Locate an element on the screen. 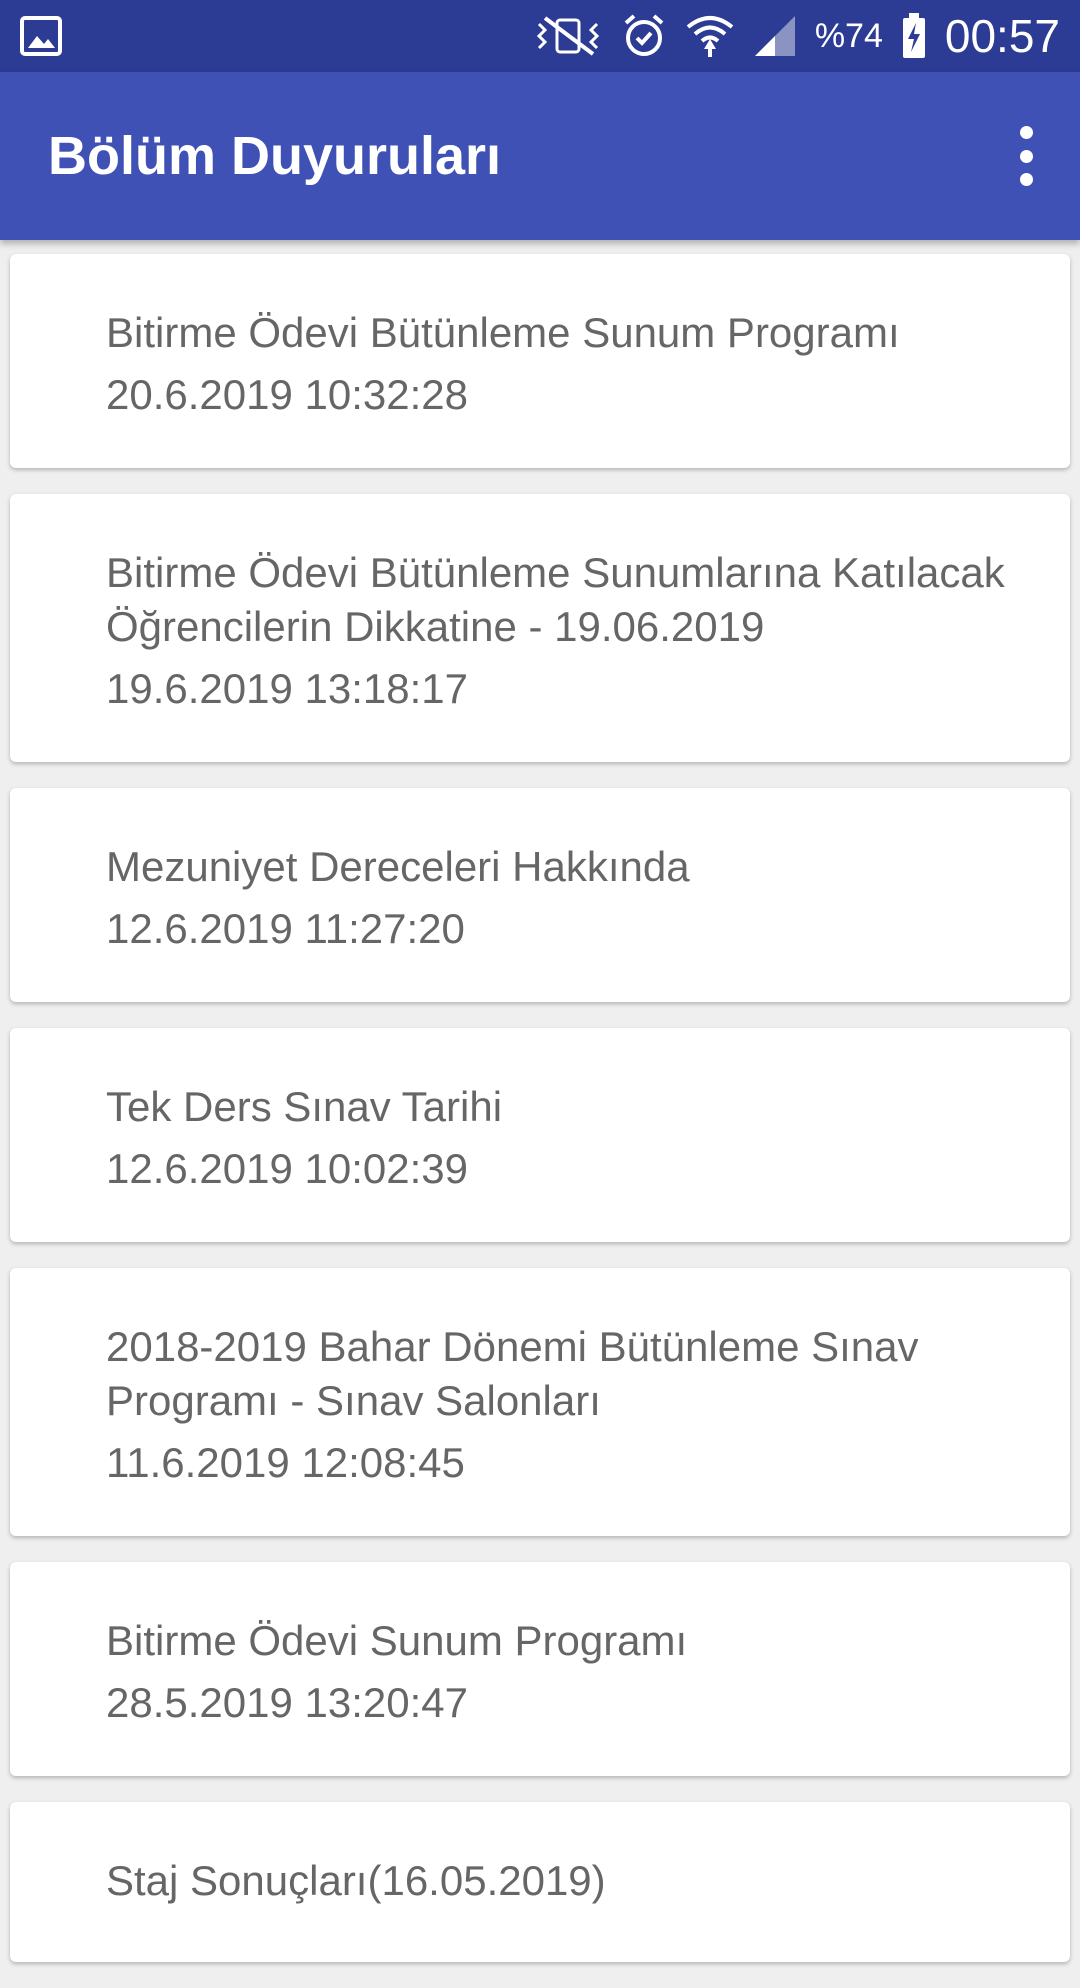 This screenshot has width=1080, height=1988. battery-percent: %74 is located at coordinates (848, 35).